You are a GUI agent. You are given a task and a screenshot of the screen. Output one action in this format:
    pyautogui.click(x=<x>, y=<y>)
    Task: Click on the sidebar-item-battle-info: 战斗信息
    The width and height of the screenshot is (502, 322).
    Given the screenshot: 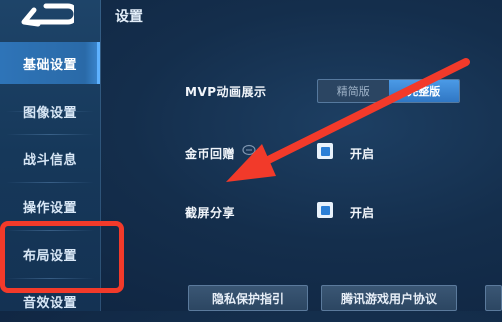 What is the action you would take?
    pyautogui.click(x=50, y=158)
    